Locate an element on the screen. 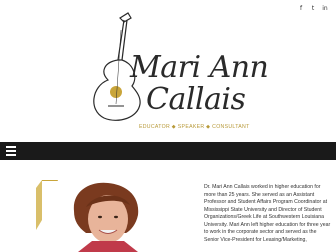 The height and width of the screenshot is (252, 336). menu-icon is located at coordinates (11, 151).